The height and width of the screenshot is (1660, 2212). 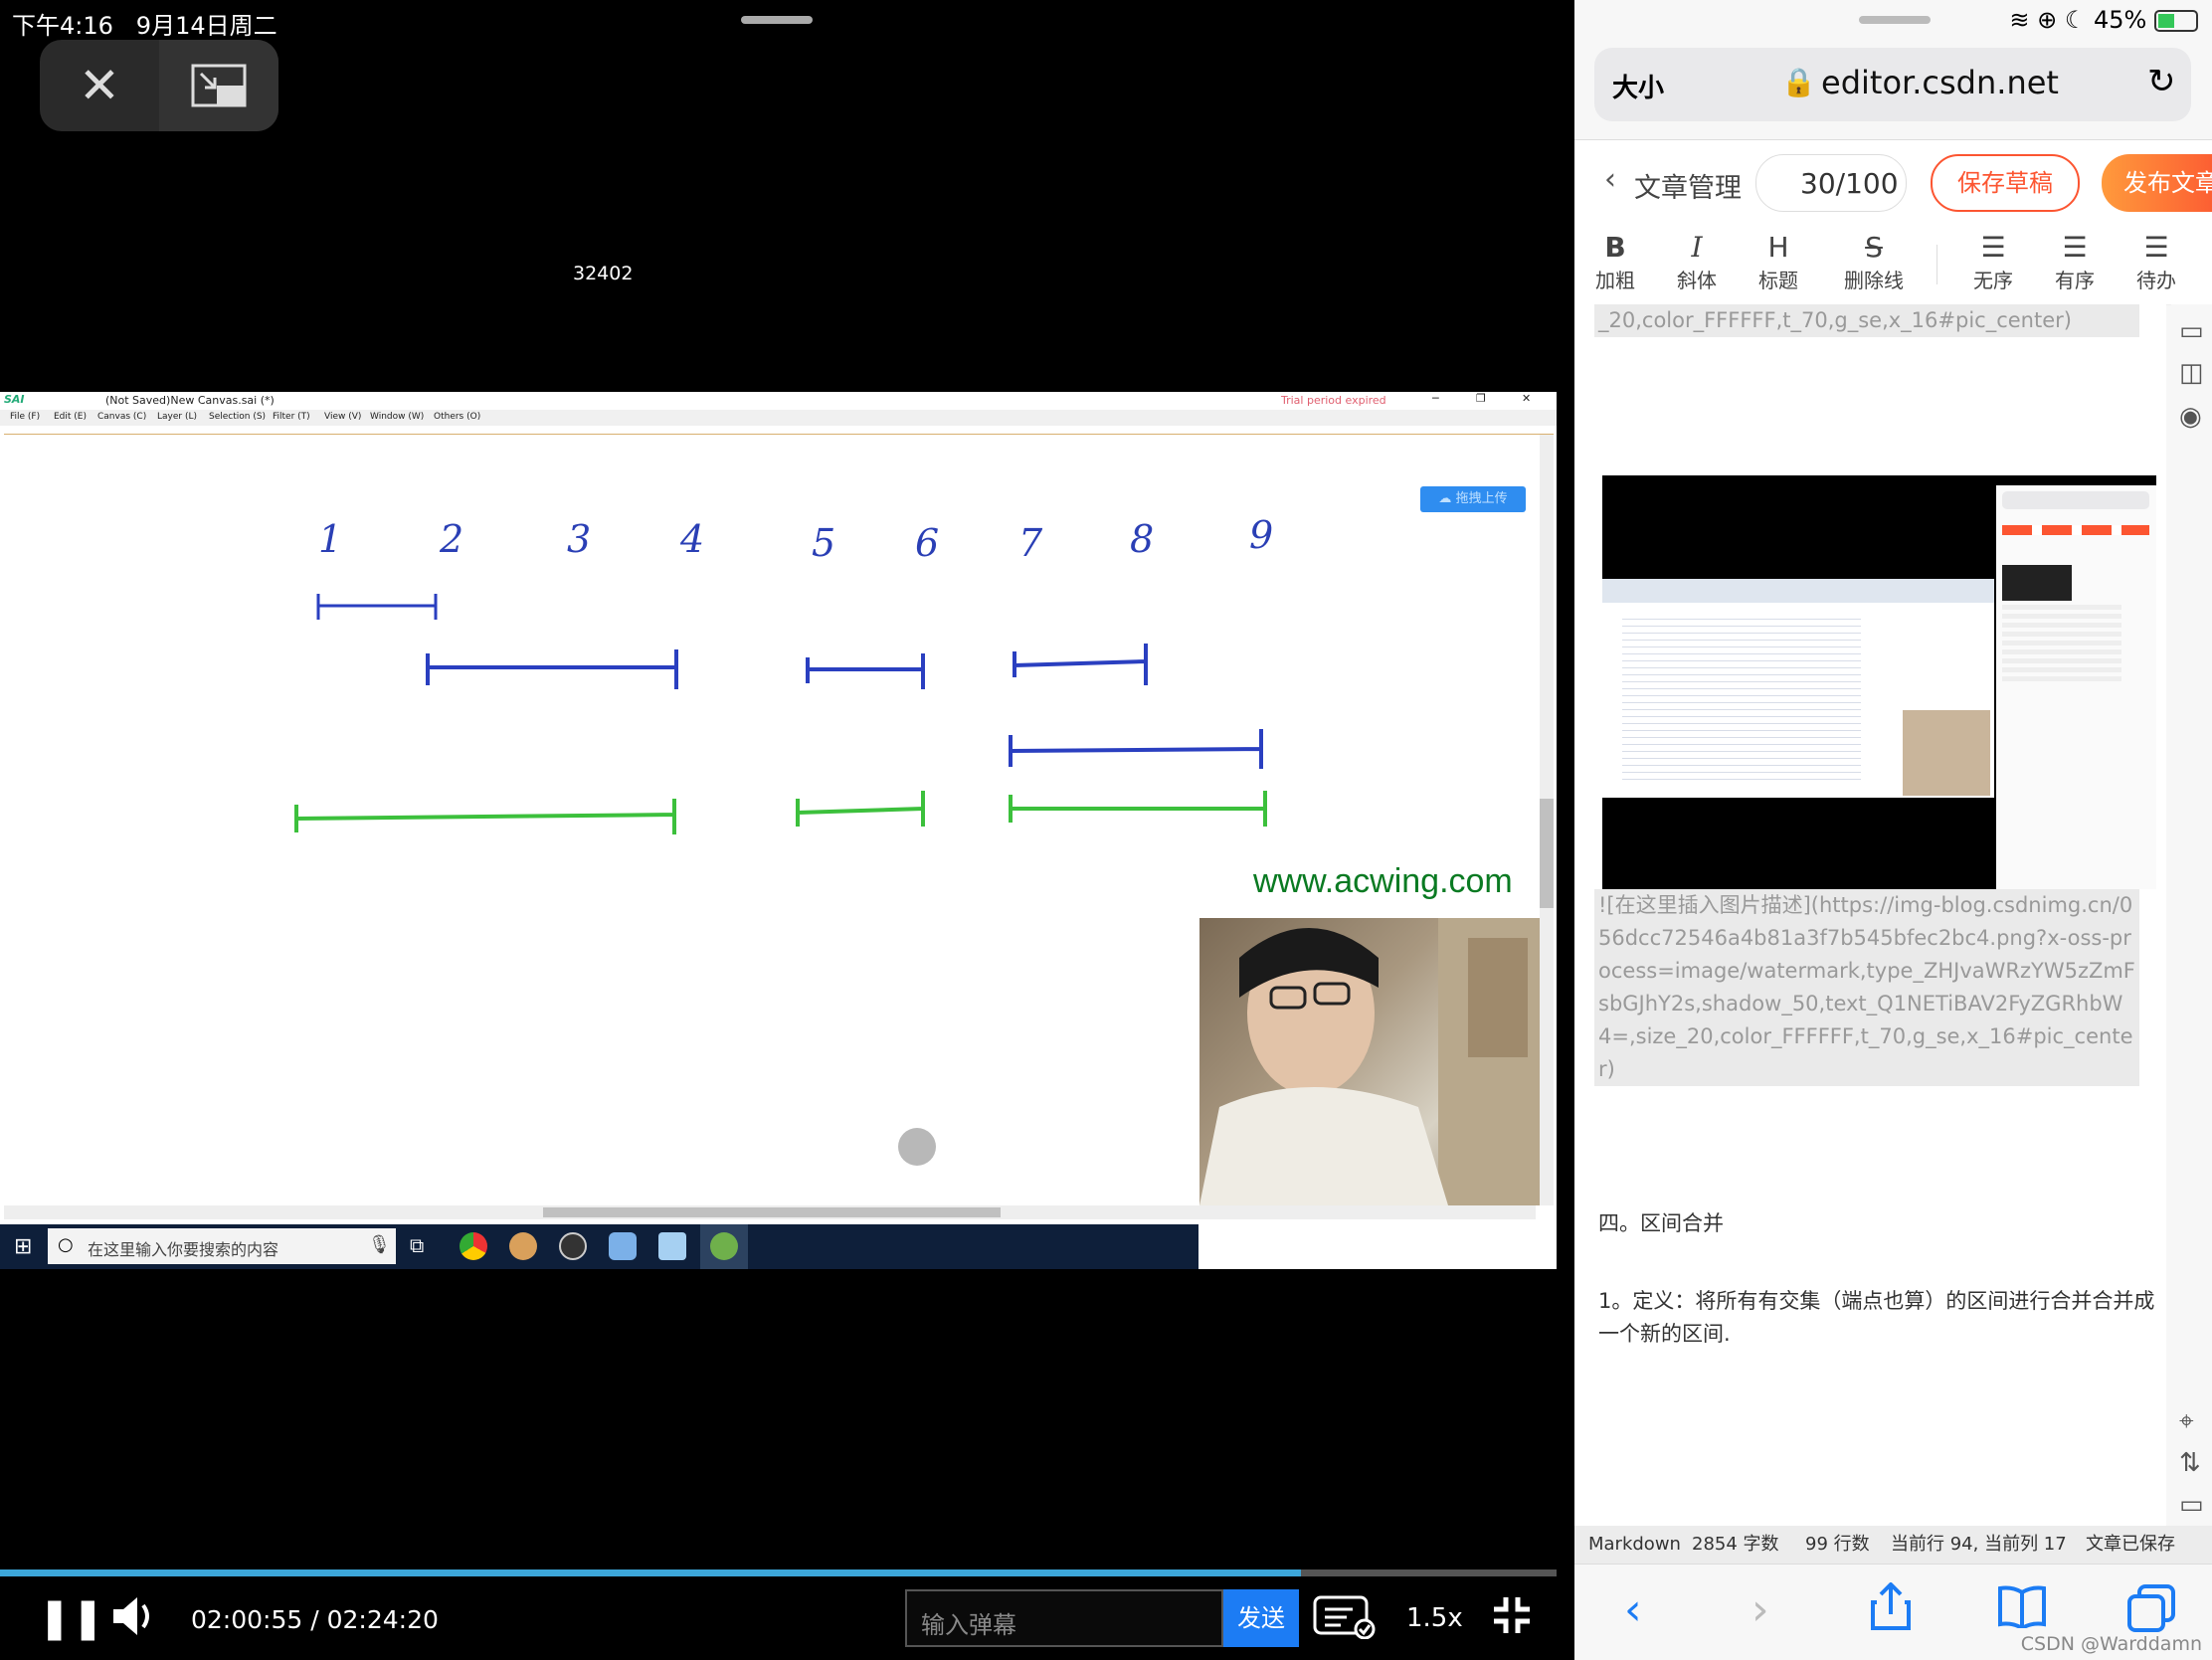 I want to click on task-view-icon: ⧉, so click(x=417, y=1245).